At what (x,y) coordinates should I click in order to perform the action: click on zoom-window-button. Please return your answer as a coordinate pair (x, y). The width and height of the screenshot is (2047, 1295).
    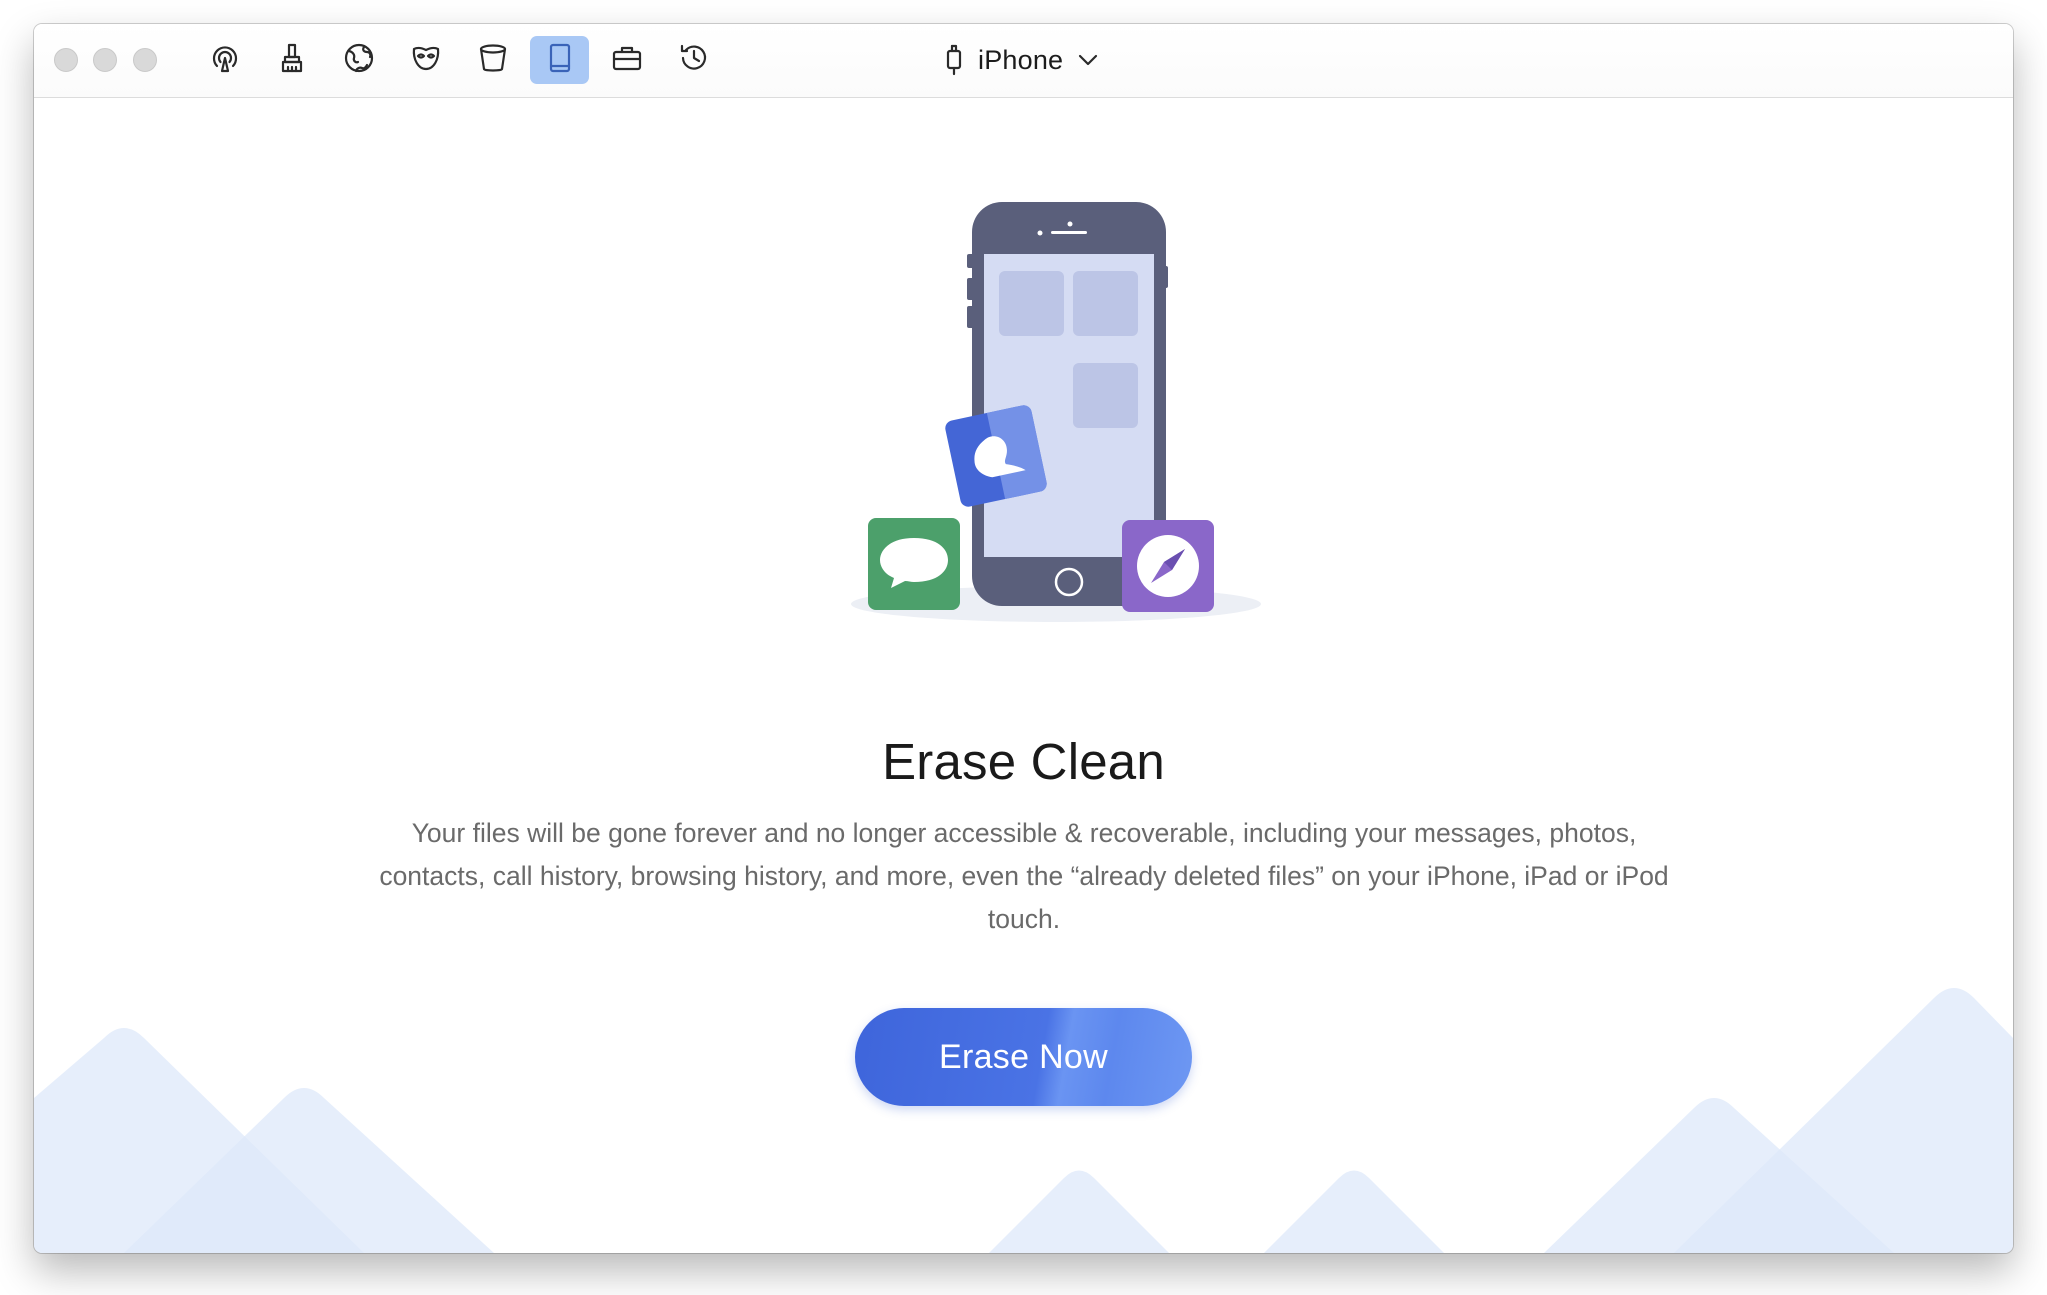
    Looking at the image, I should click on (145, 60).